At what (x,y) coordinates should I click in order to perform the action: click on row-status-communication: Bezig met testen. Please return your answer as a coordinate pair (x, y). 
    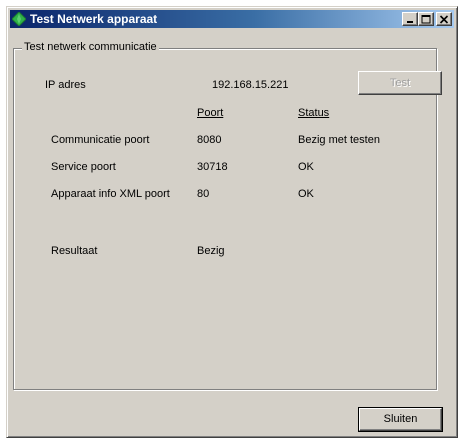
    Looking at the image, I should click on (339, 140).